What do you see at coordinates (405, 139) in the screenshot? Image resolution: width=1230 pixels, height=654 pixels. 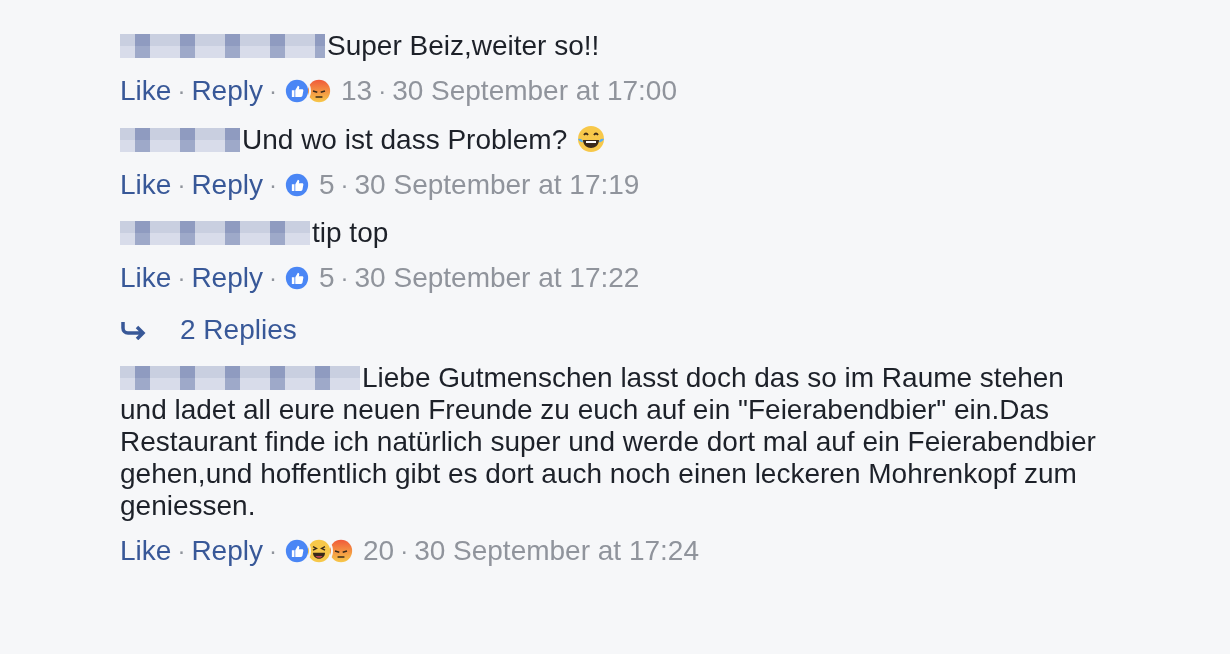 I see `comment-text: Und wo ist dass Problem?` at bounding box center [405, 139].